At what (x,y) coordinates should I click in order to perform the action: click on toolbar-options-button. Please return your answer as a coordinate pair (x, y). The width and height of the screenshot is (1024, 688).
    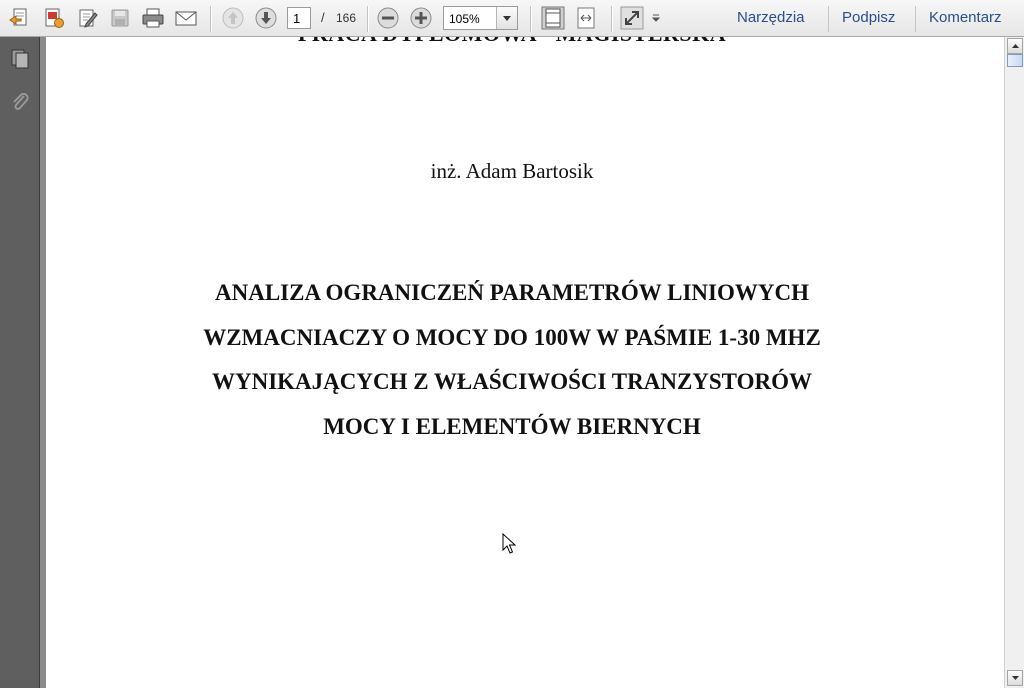
    Looking at the image, I should click on (656, 18).